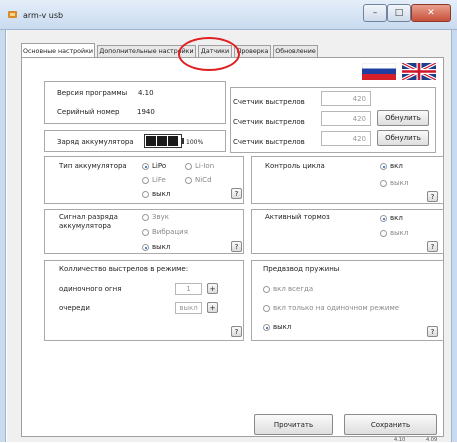 This screenshot has height=443, width=457. Describe the element at coordinates (212, 307) in the screenshot. I see `burst-plus-button: +` at that location.